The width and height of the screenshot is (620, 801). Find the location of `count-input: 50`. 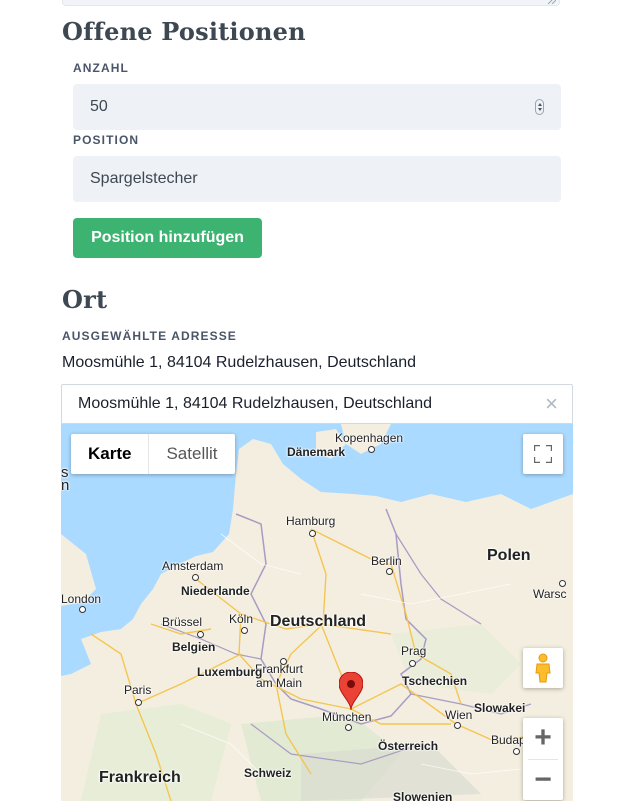

count-input: 50 is located at coordinates (317, 107).